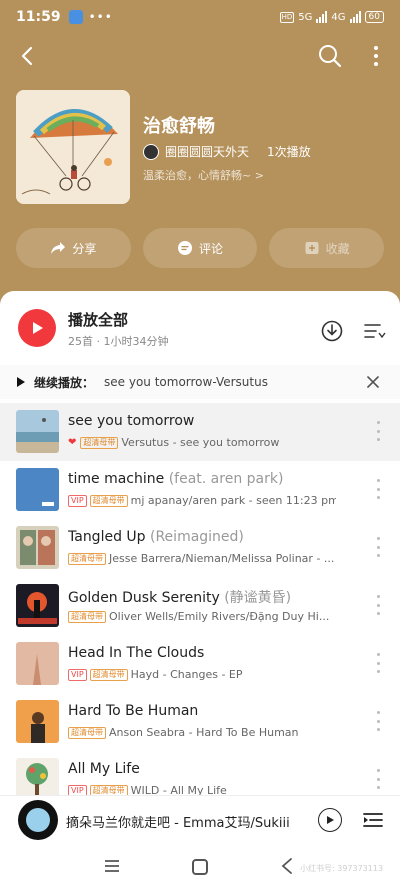 This screenshot has width=400, height=889. I want to click on status-bar: 11:59 ••• HD 5G 4G 60, so click(200, 17).